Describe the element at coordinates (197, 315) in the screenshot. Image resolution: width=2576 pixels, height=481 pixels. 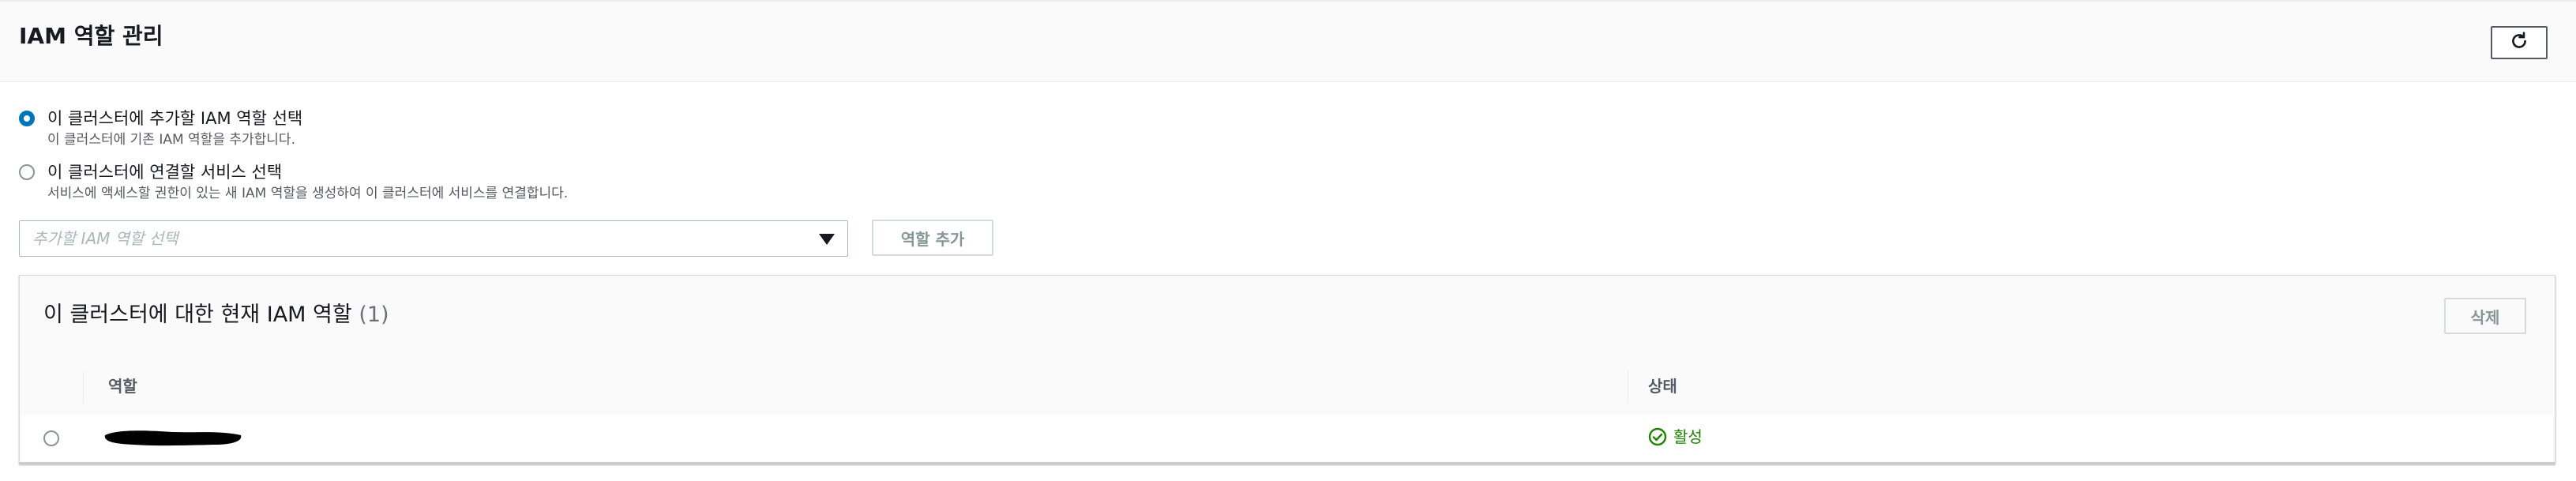
I see `table-title-text: 이 클러스터에 대한 현재 IAM 역할` at that location.